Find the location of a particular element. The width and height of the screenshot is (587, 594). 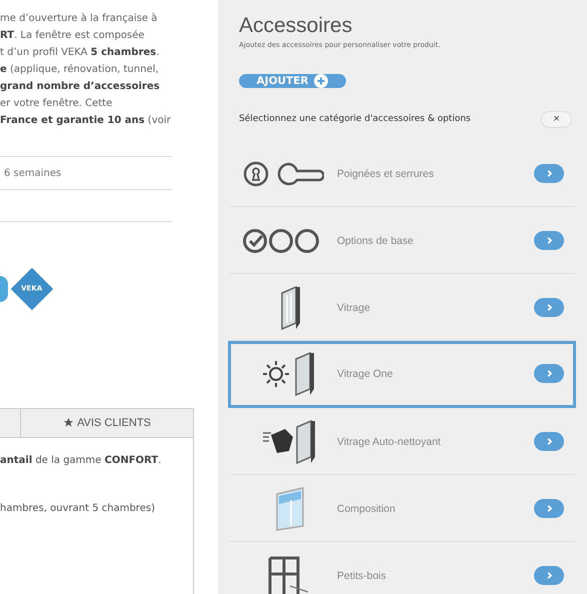

category-prompt: Sélectionnez une catégorie d'accessoires & options is located at coordinates (355, 119).